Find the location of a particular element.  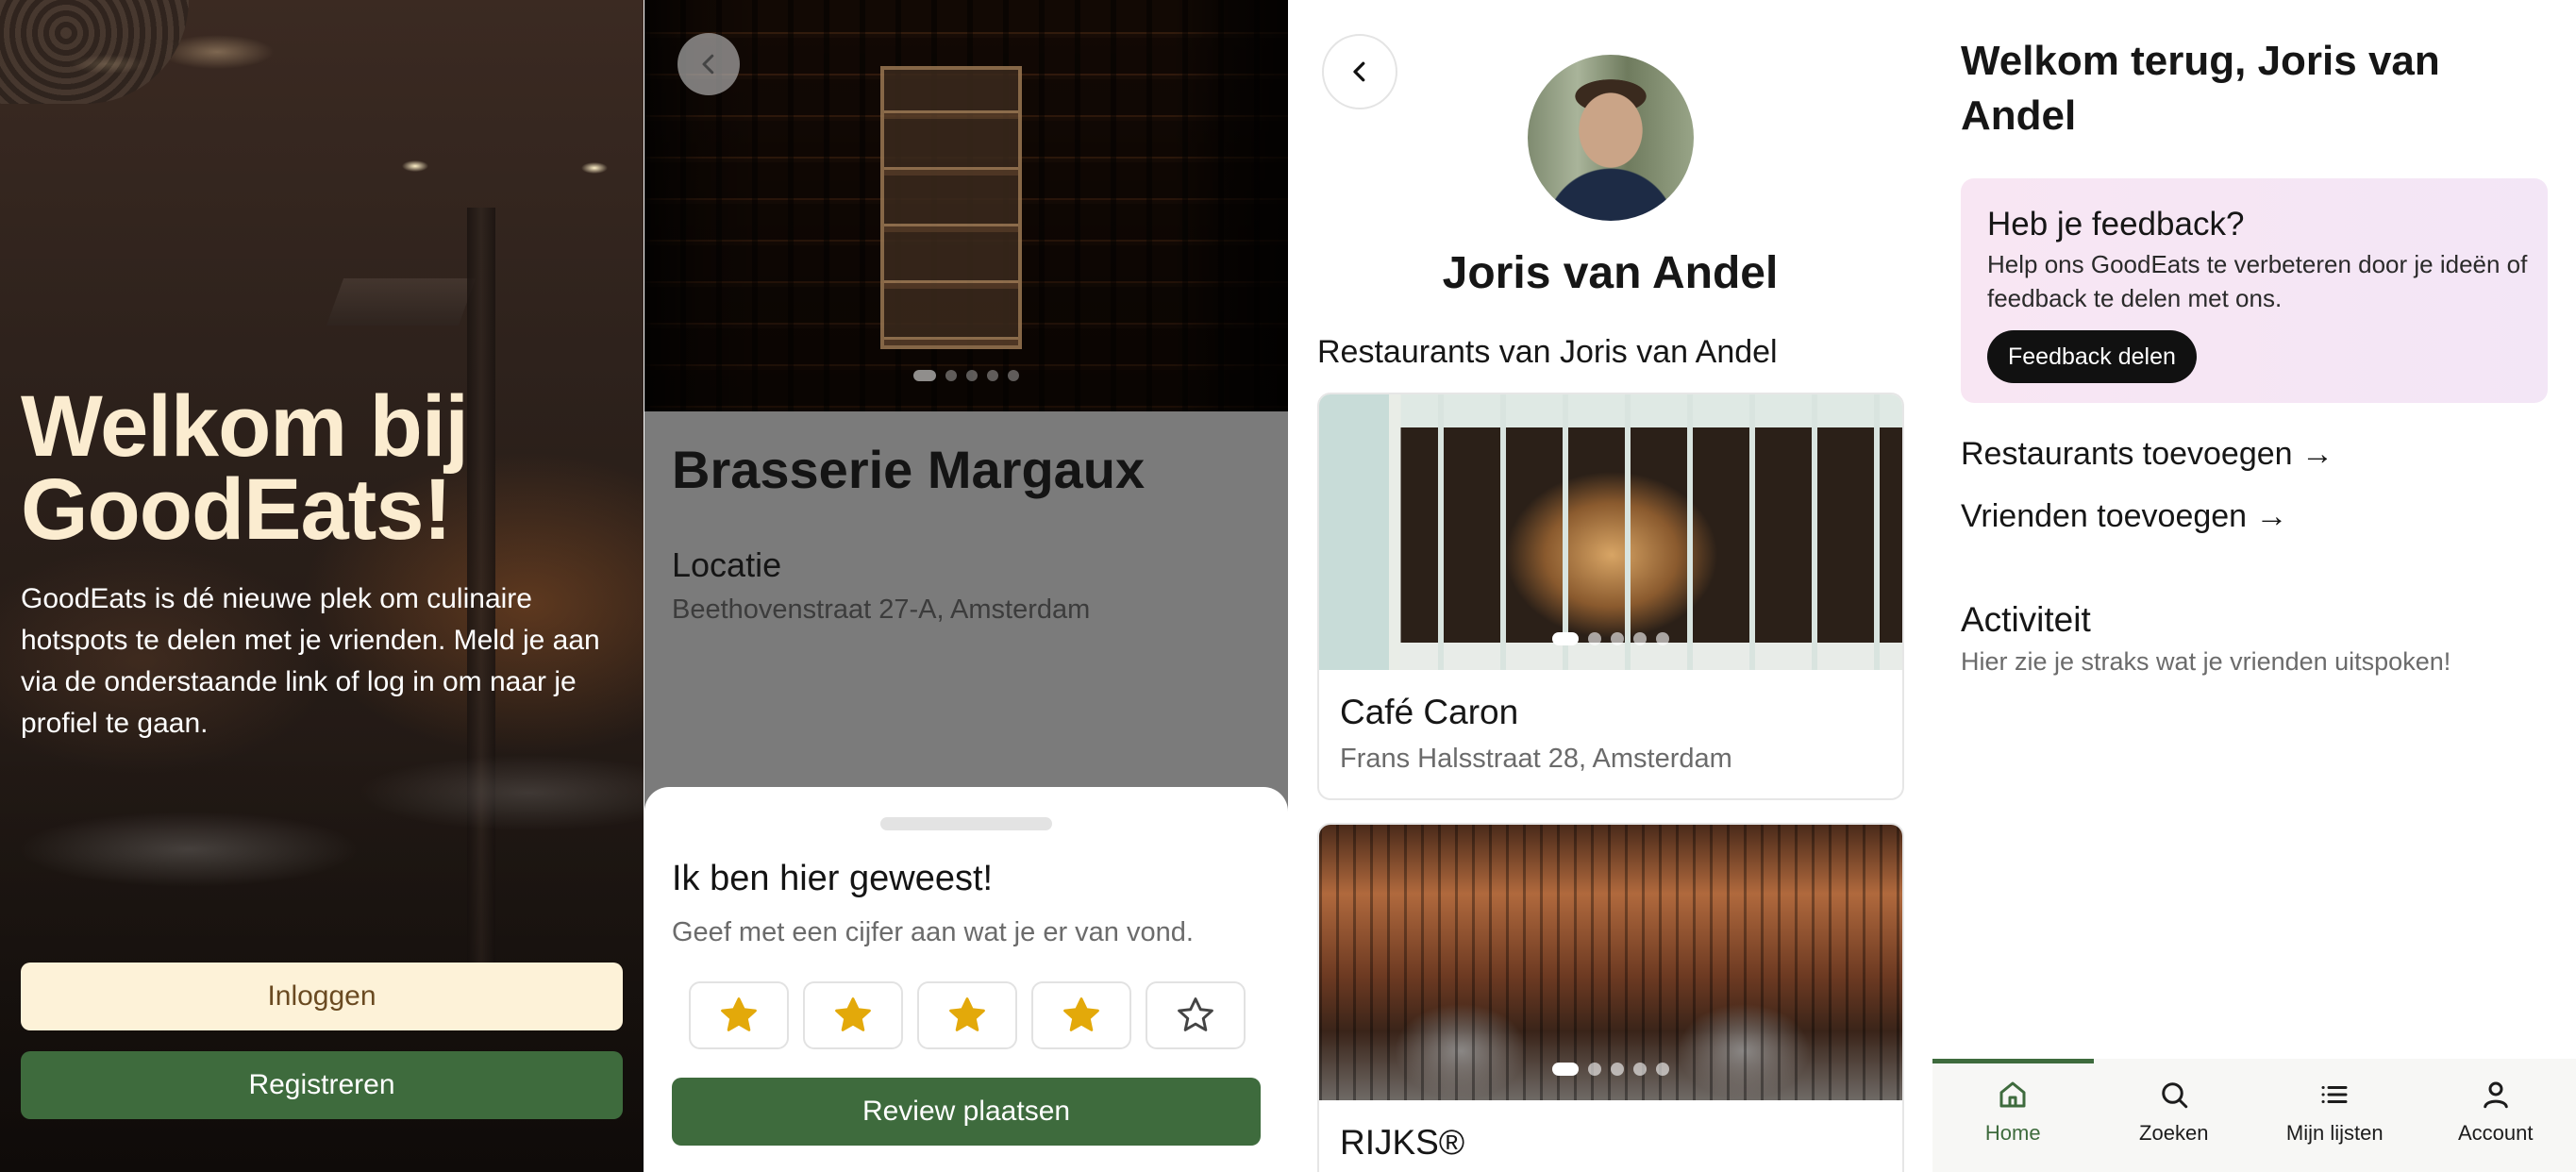

tab-label: Account is located at coordinates (2496, 1133).